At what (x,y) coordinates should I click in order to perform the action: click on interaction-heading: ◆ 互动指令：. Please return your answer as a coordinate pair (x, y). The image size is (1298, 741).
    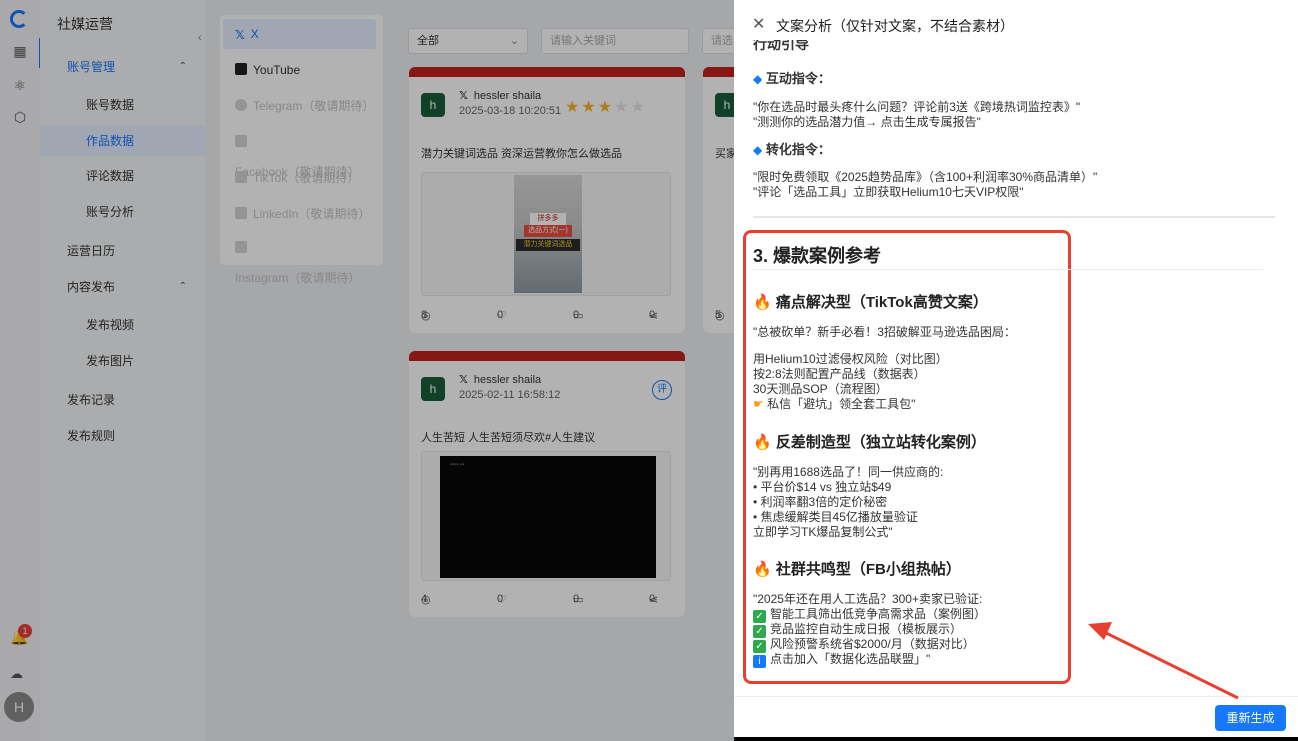
    Looking at the image, I should click on (792, 77).